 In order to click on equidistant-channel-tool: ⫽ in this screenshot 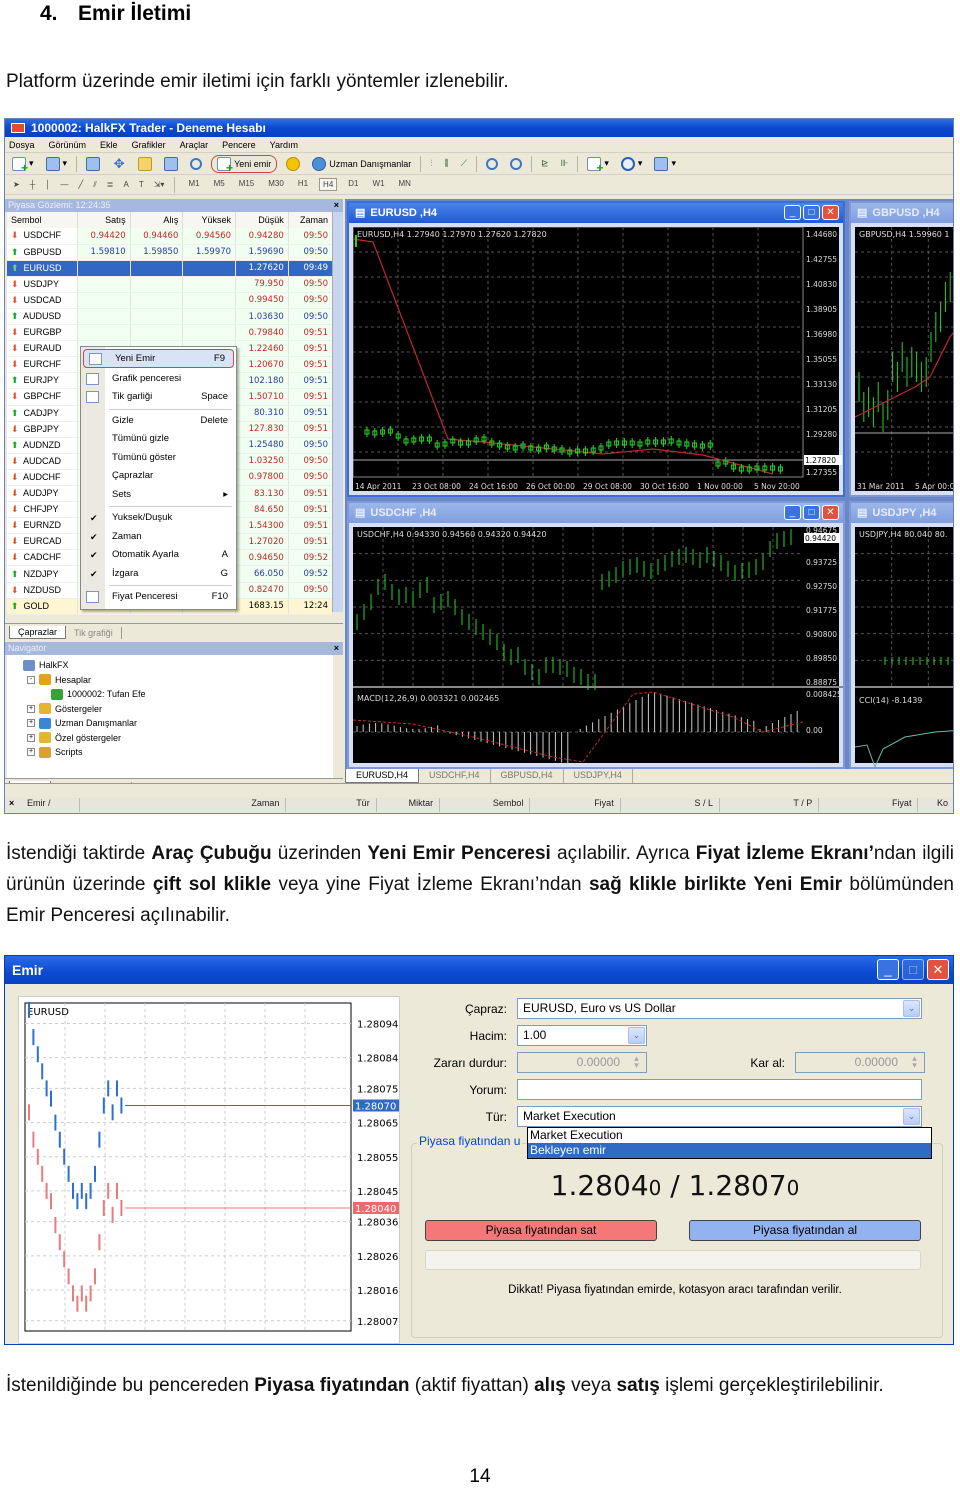, I will do `click(95, 185)`.